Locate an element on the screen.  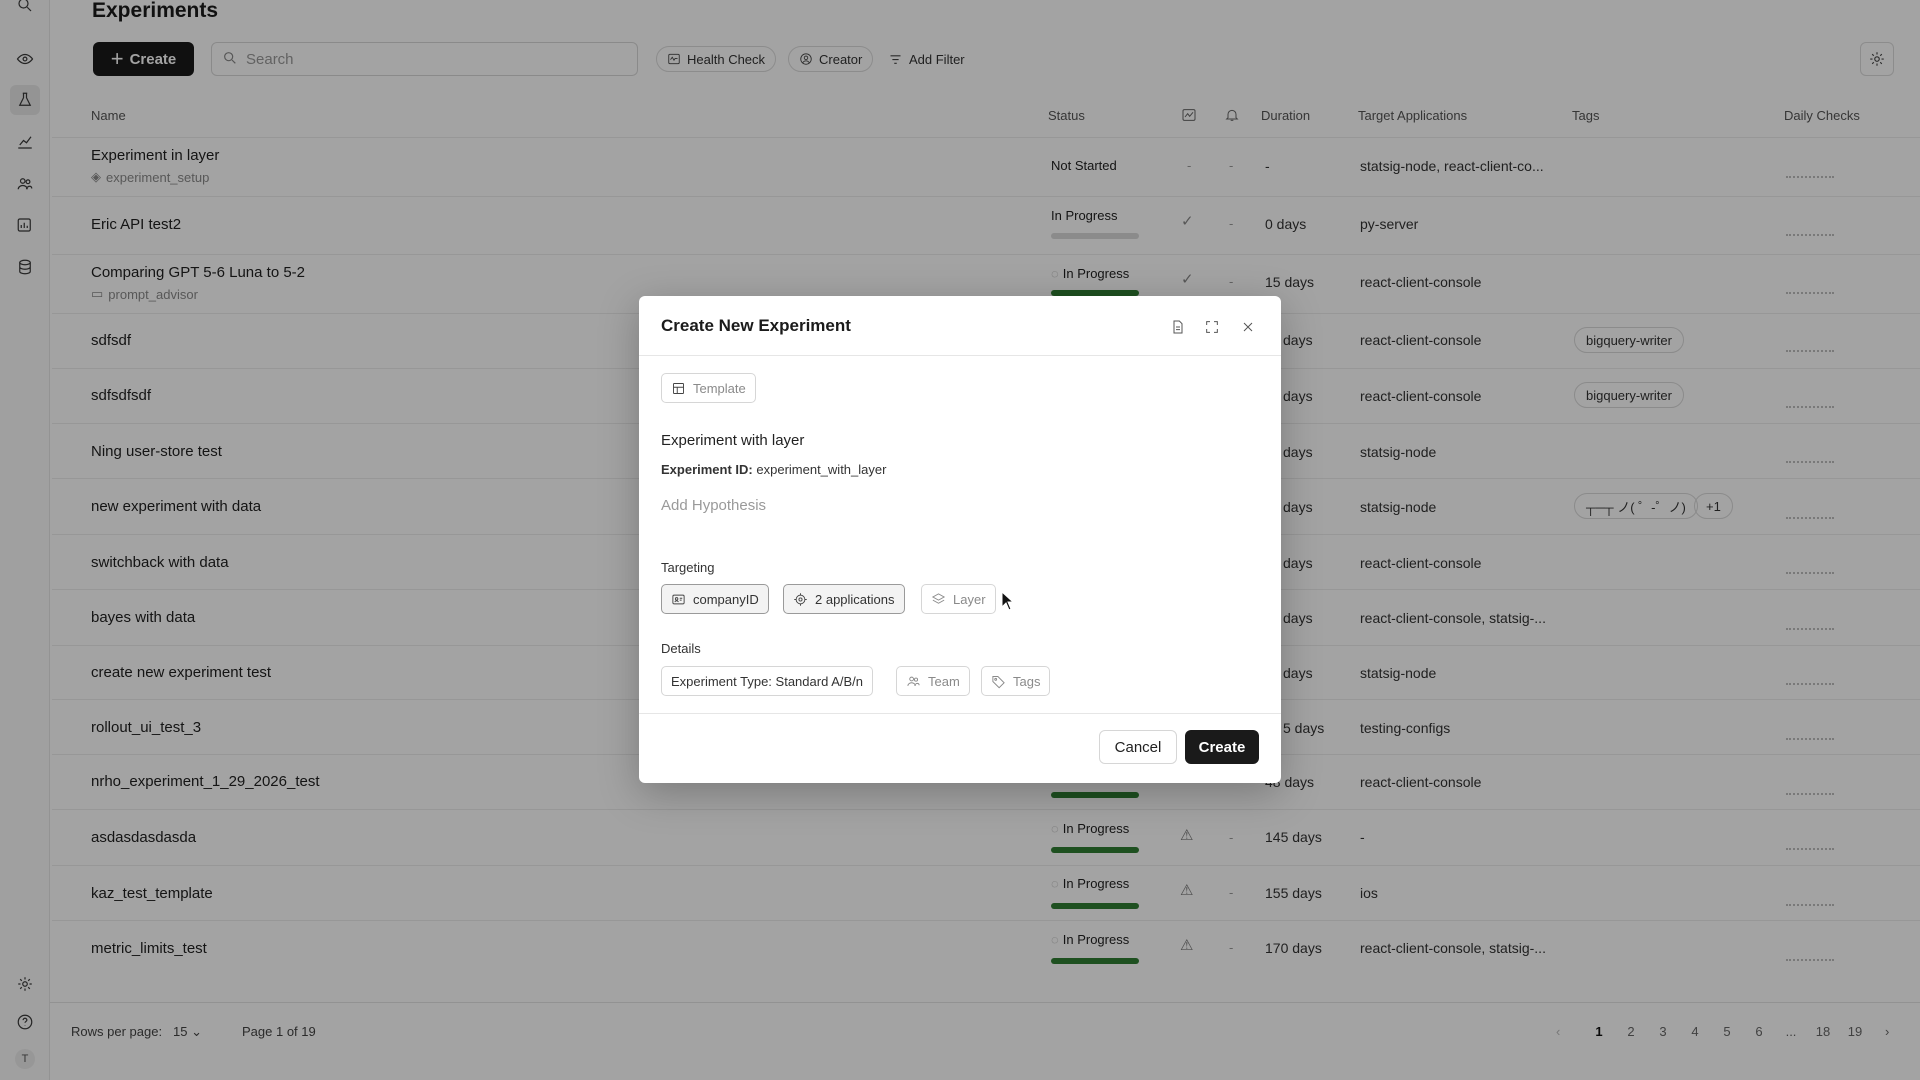
modal-title: Create New Experiment is located at coordinates (756, 325).